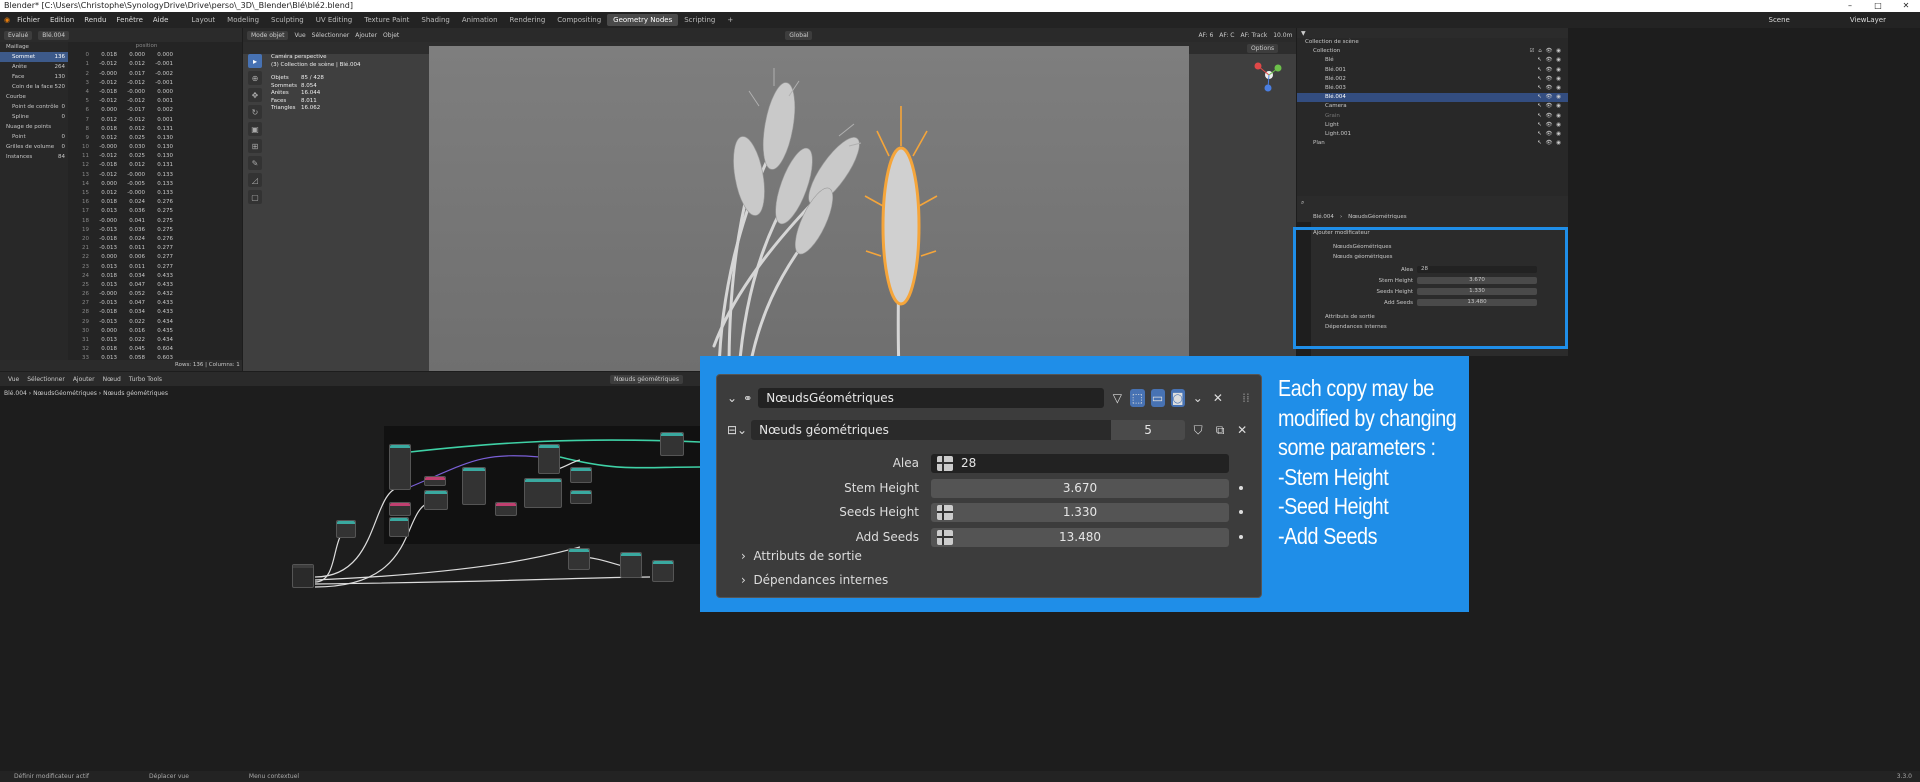 The width and height of the screenshot is (1920, 782). I want to click on rotate-icon: ↻, so click(255, 112).